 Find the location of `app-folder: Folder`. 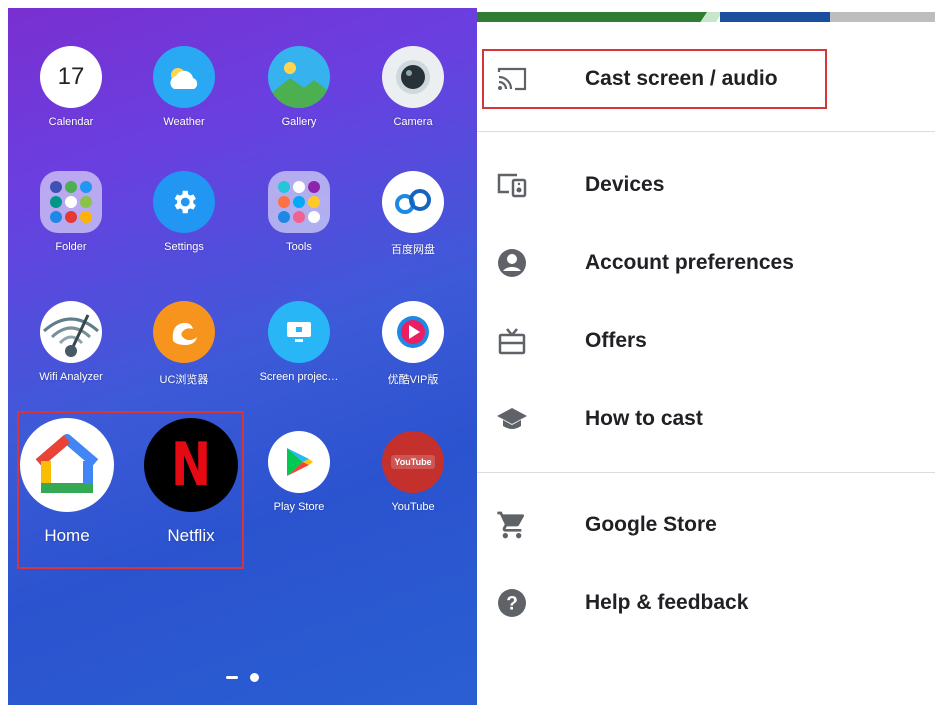

app-folder: Folder is located at coordinates (71, 212).